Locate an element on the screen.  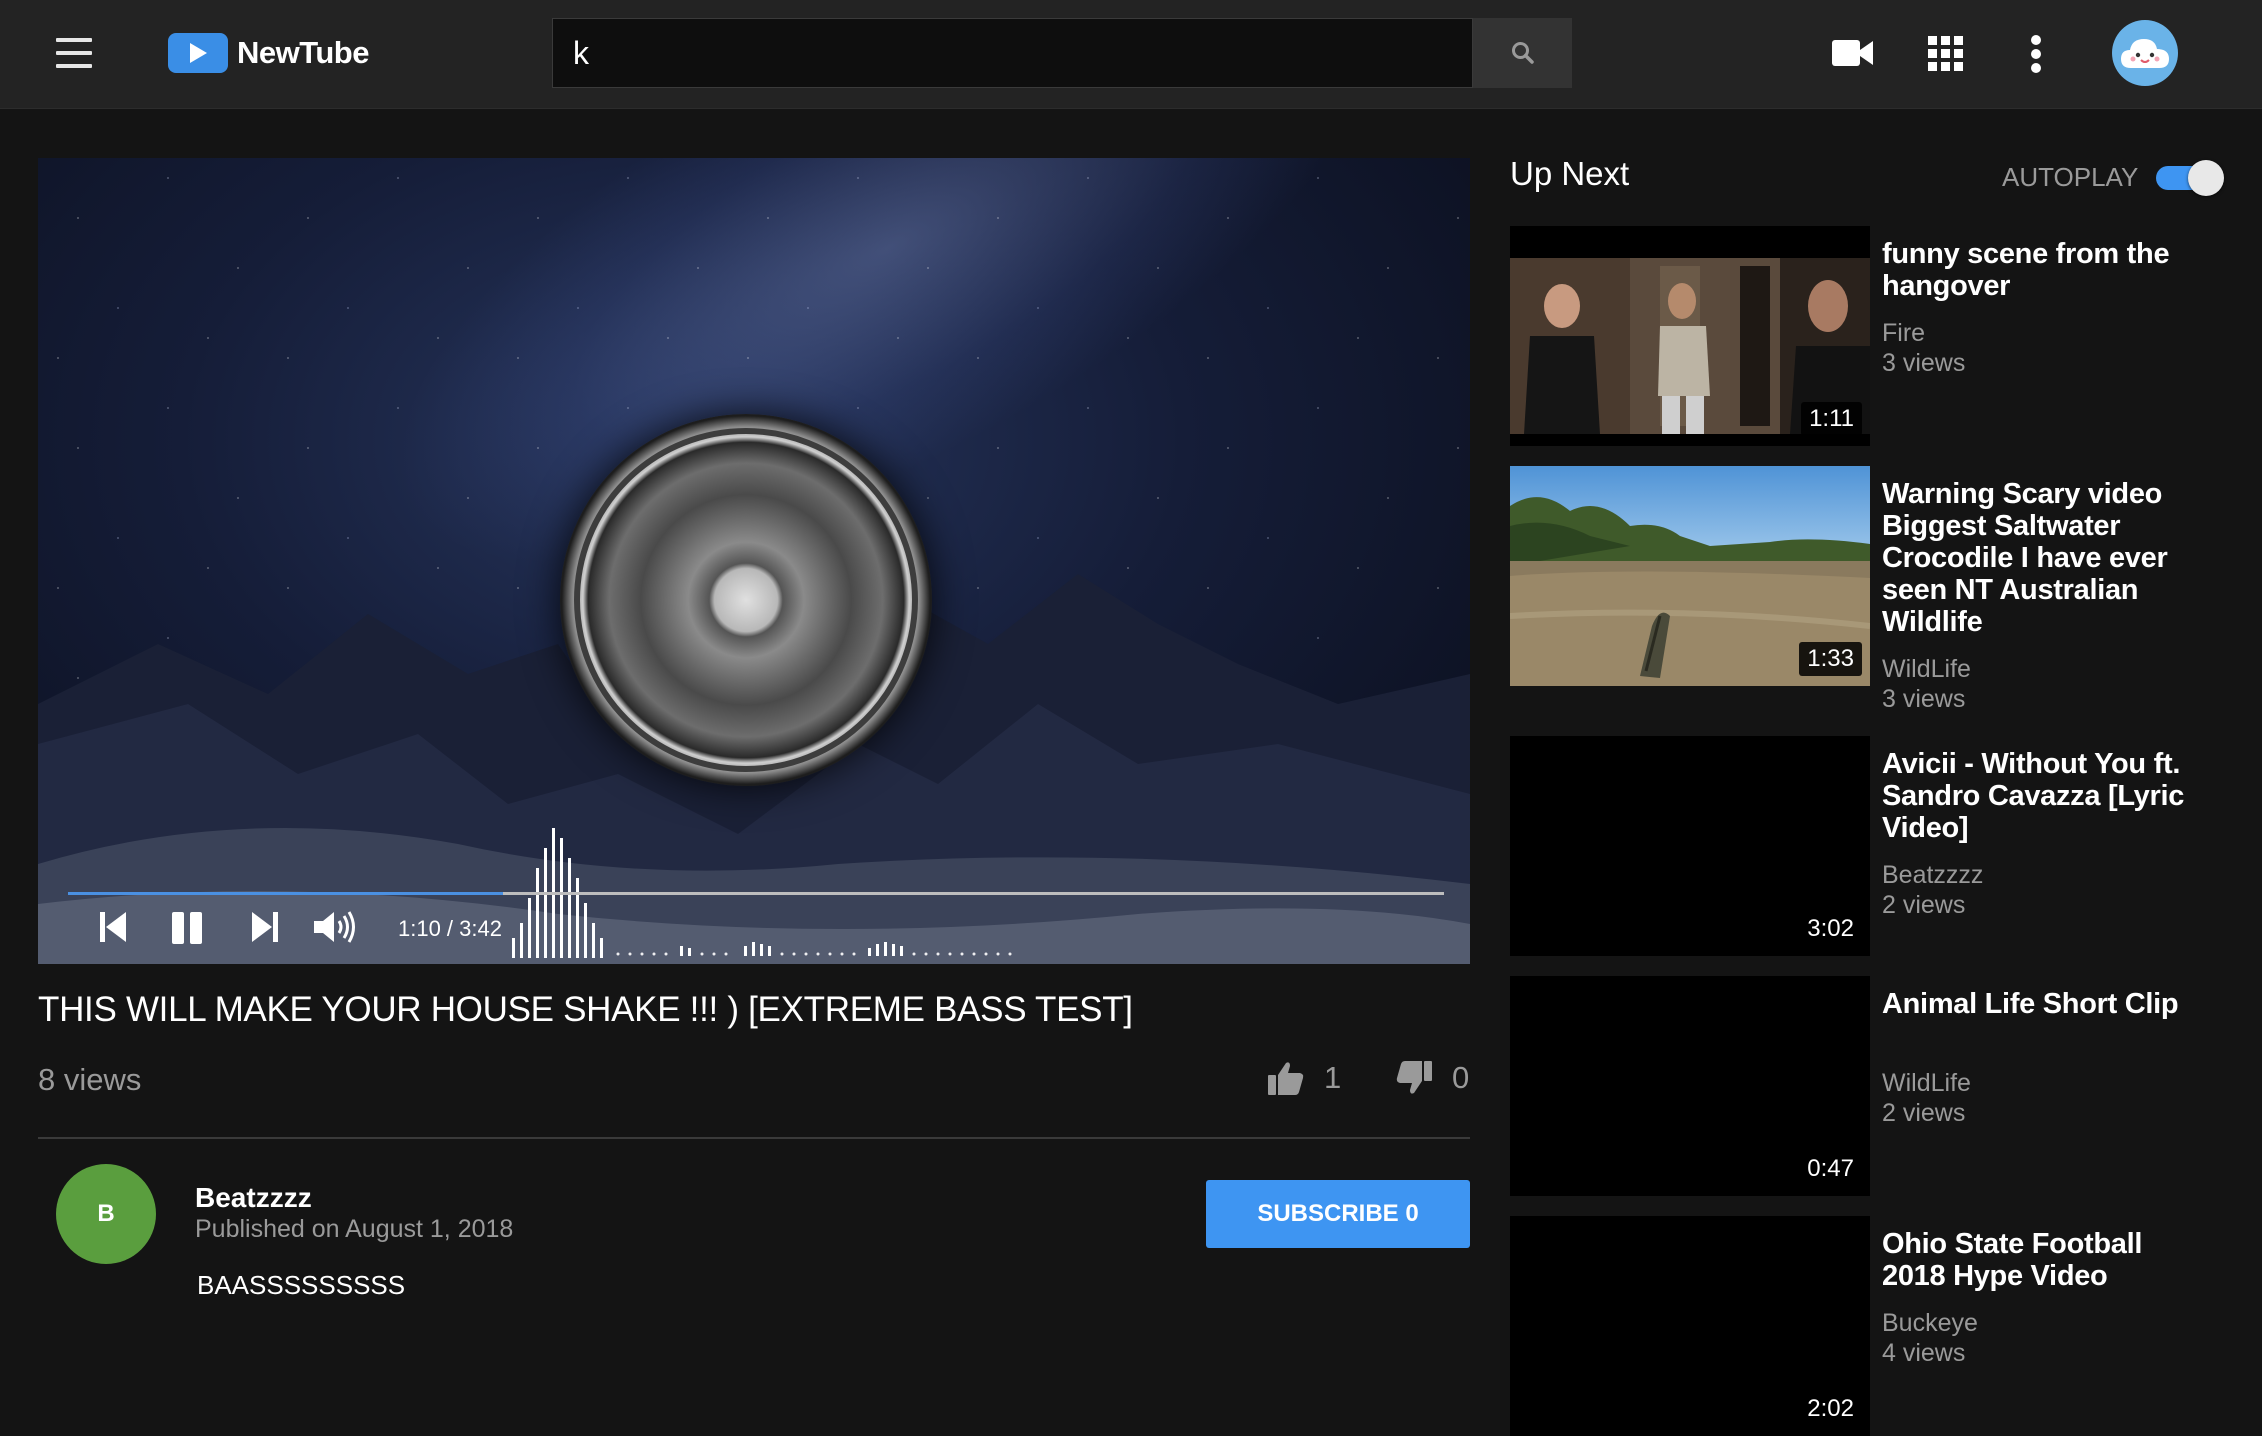
channel-name: Fire is located at coordinates (1904, 333).